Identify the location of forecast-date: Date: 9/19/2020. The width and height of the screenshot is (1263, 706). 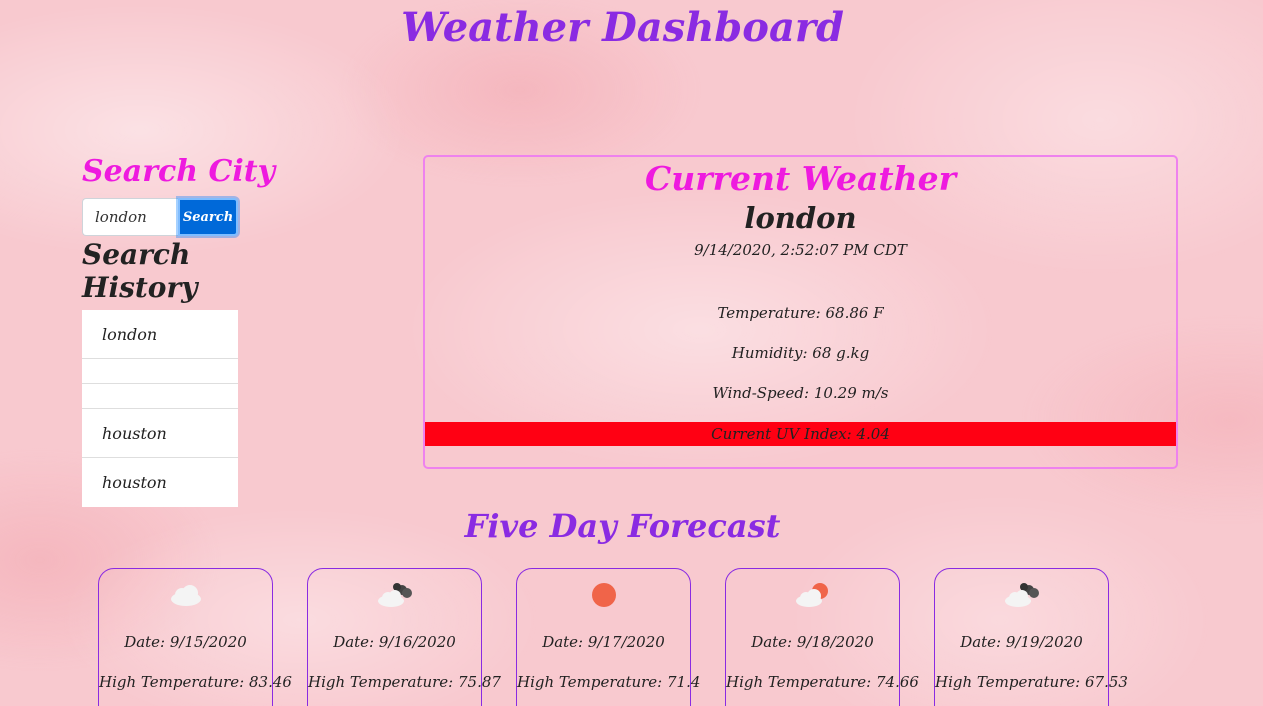
(1021, 642).